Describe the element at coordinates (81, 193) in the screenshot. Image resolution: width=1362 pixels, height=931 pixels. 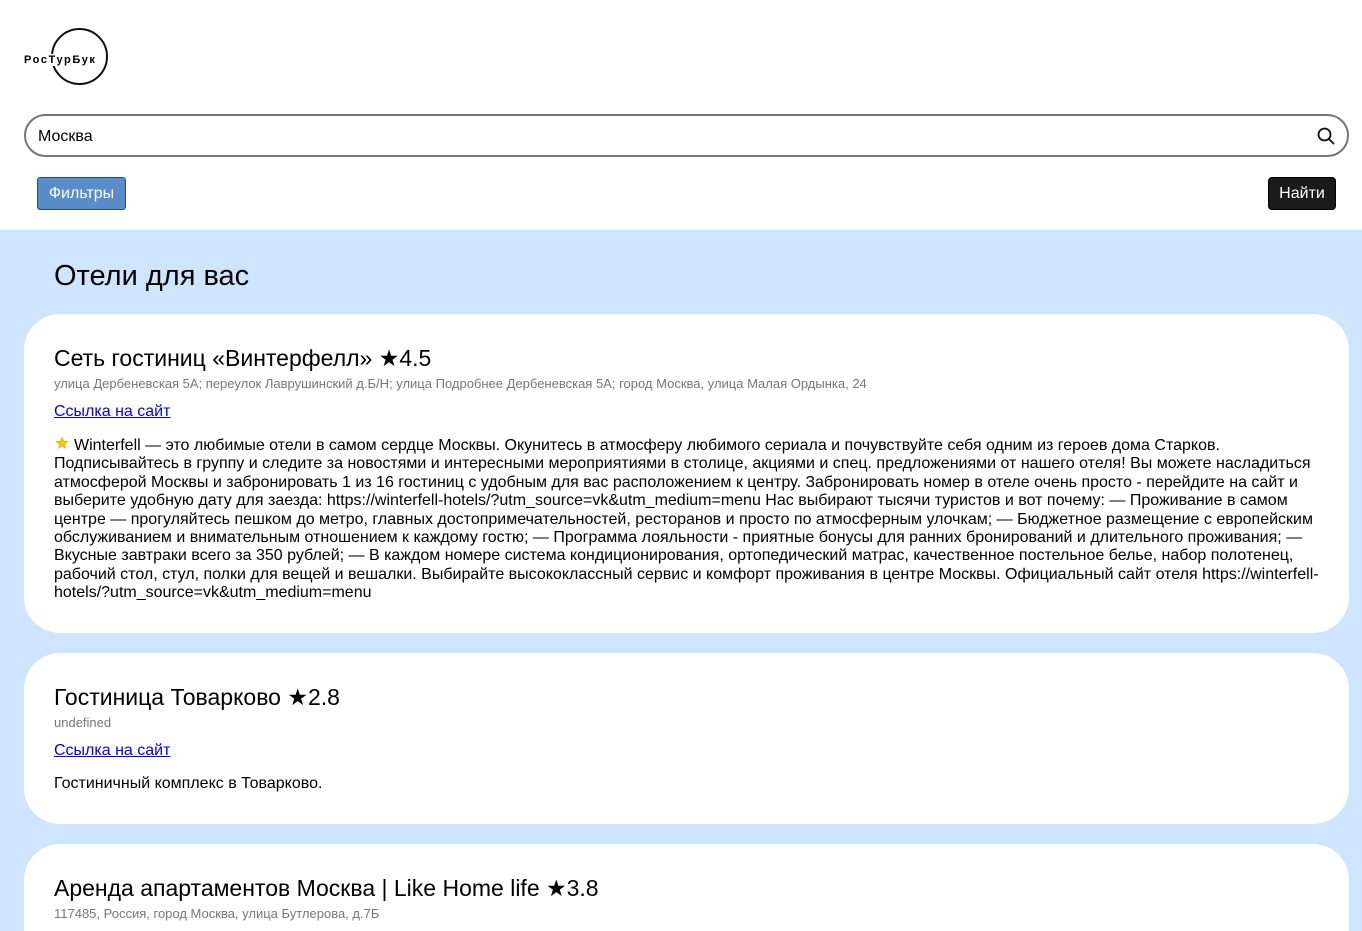
I see `filters-button: Фильтры` at that location.